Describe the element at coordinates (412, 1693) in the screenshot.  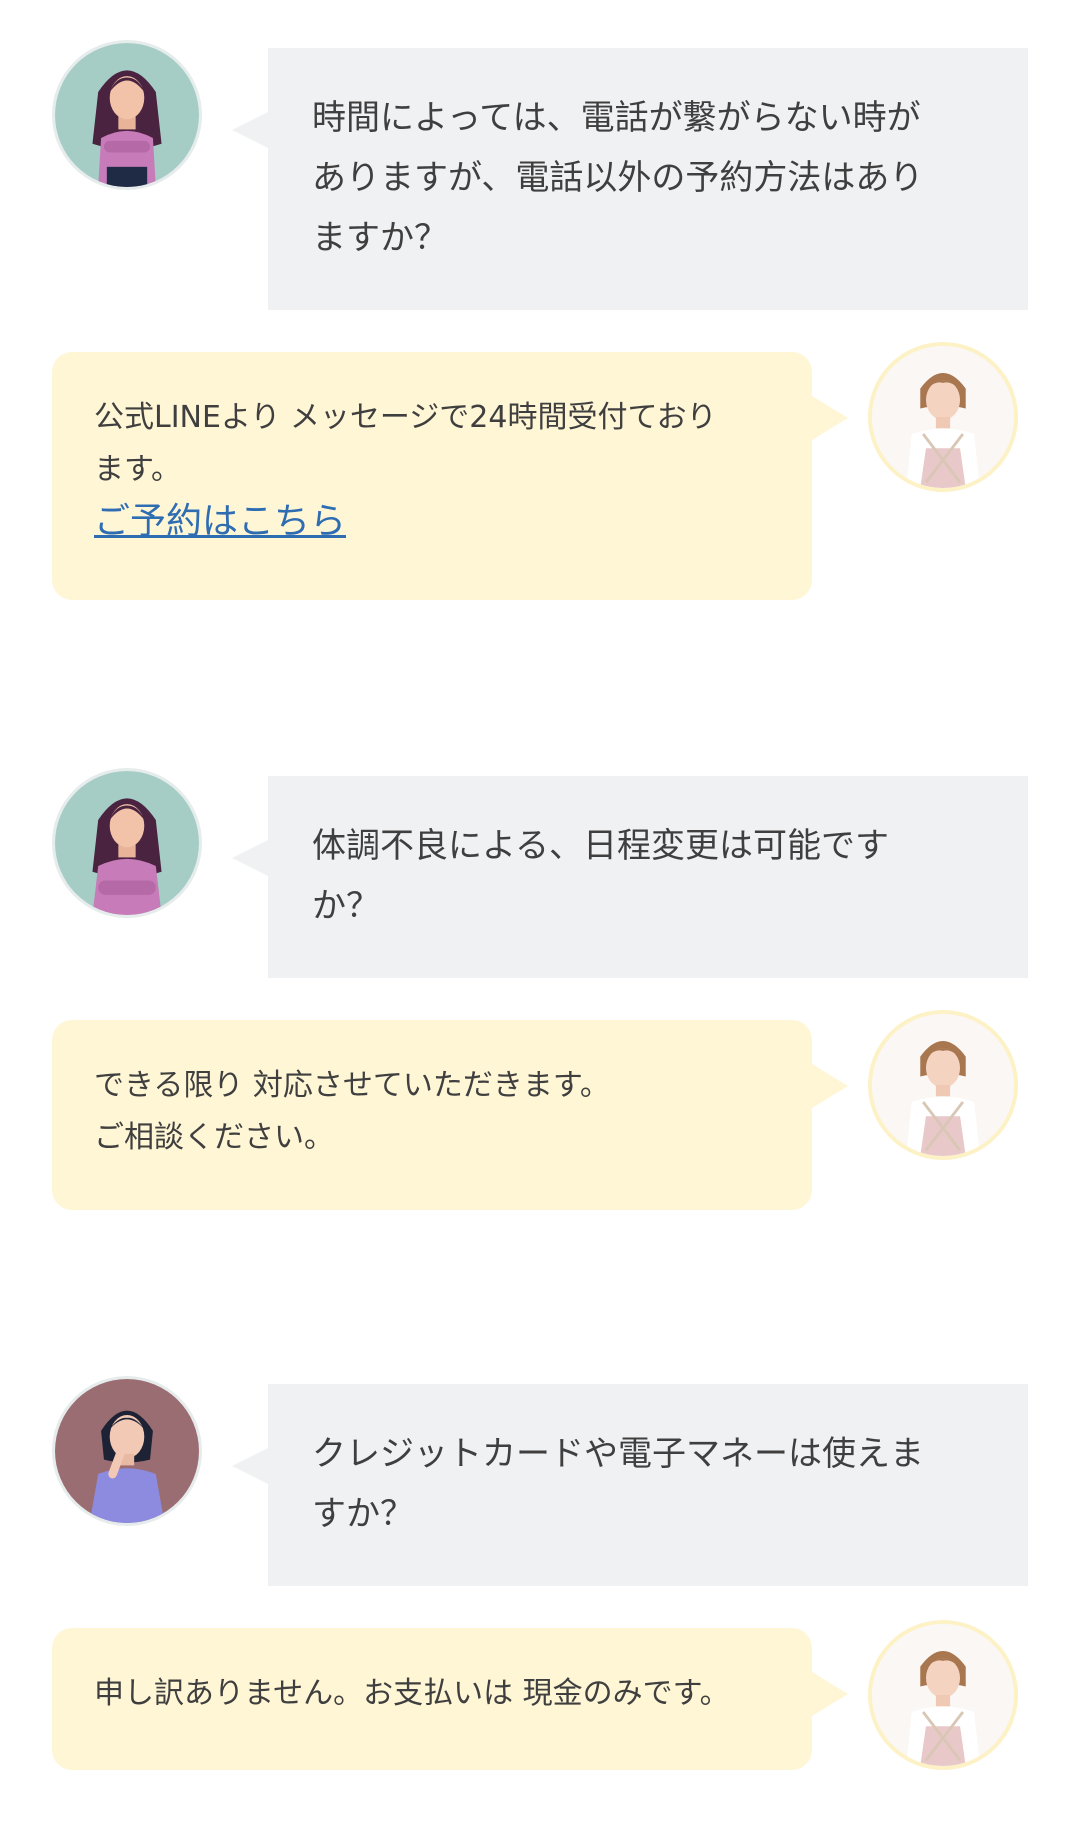
I see `answer-text: 申し訳ありません。お支払いは 現金のみです。` at that location.